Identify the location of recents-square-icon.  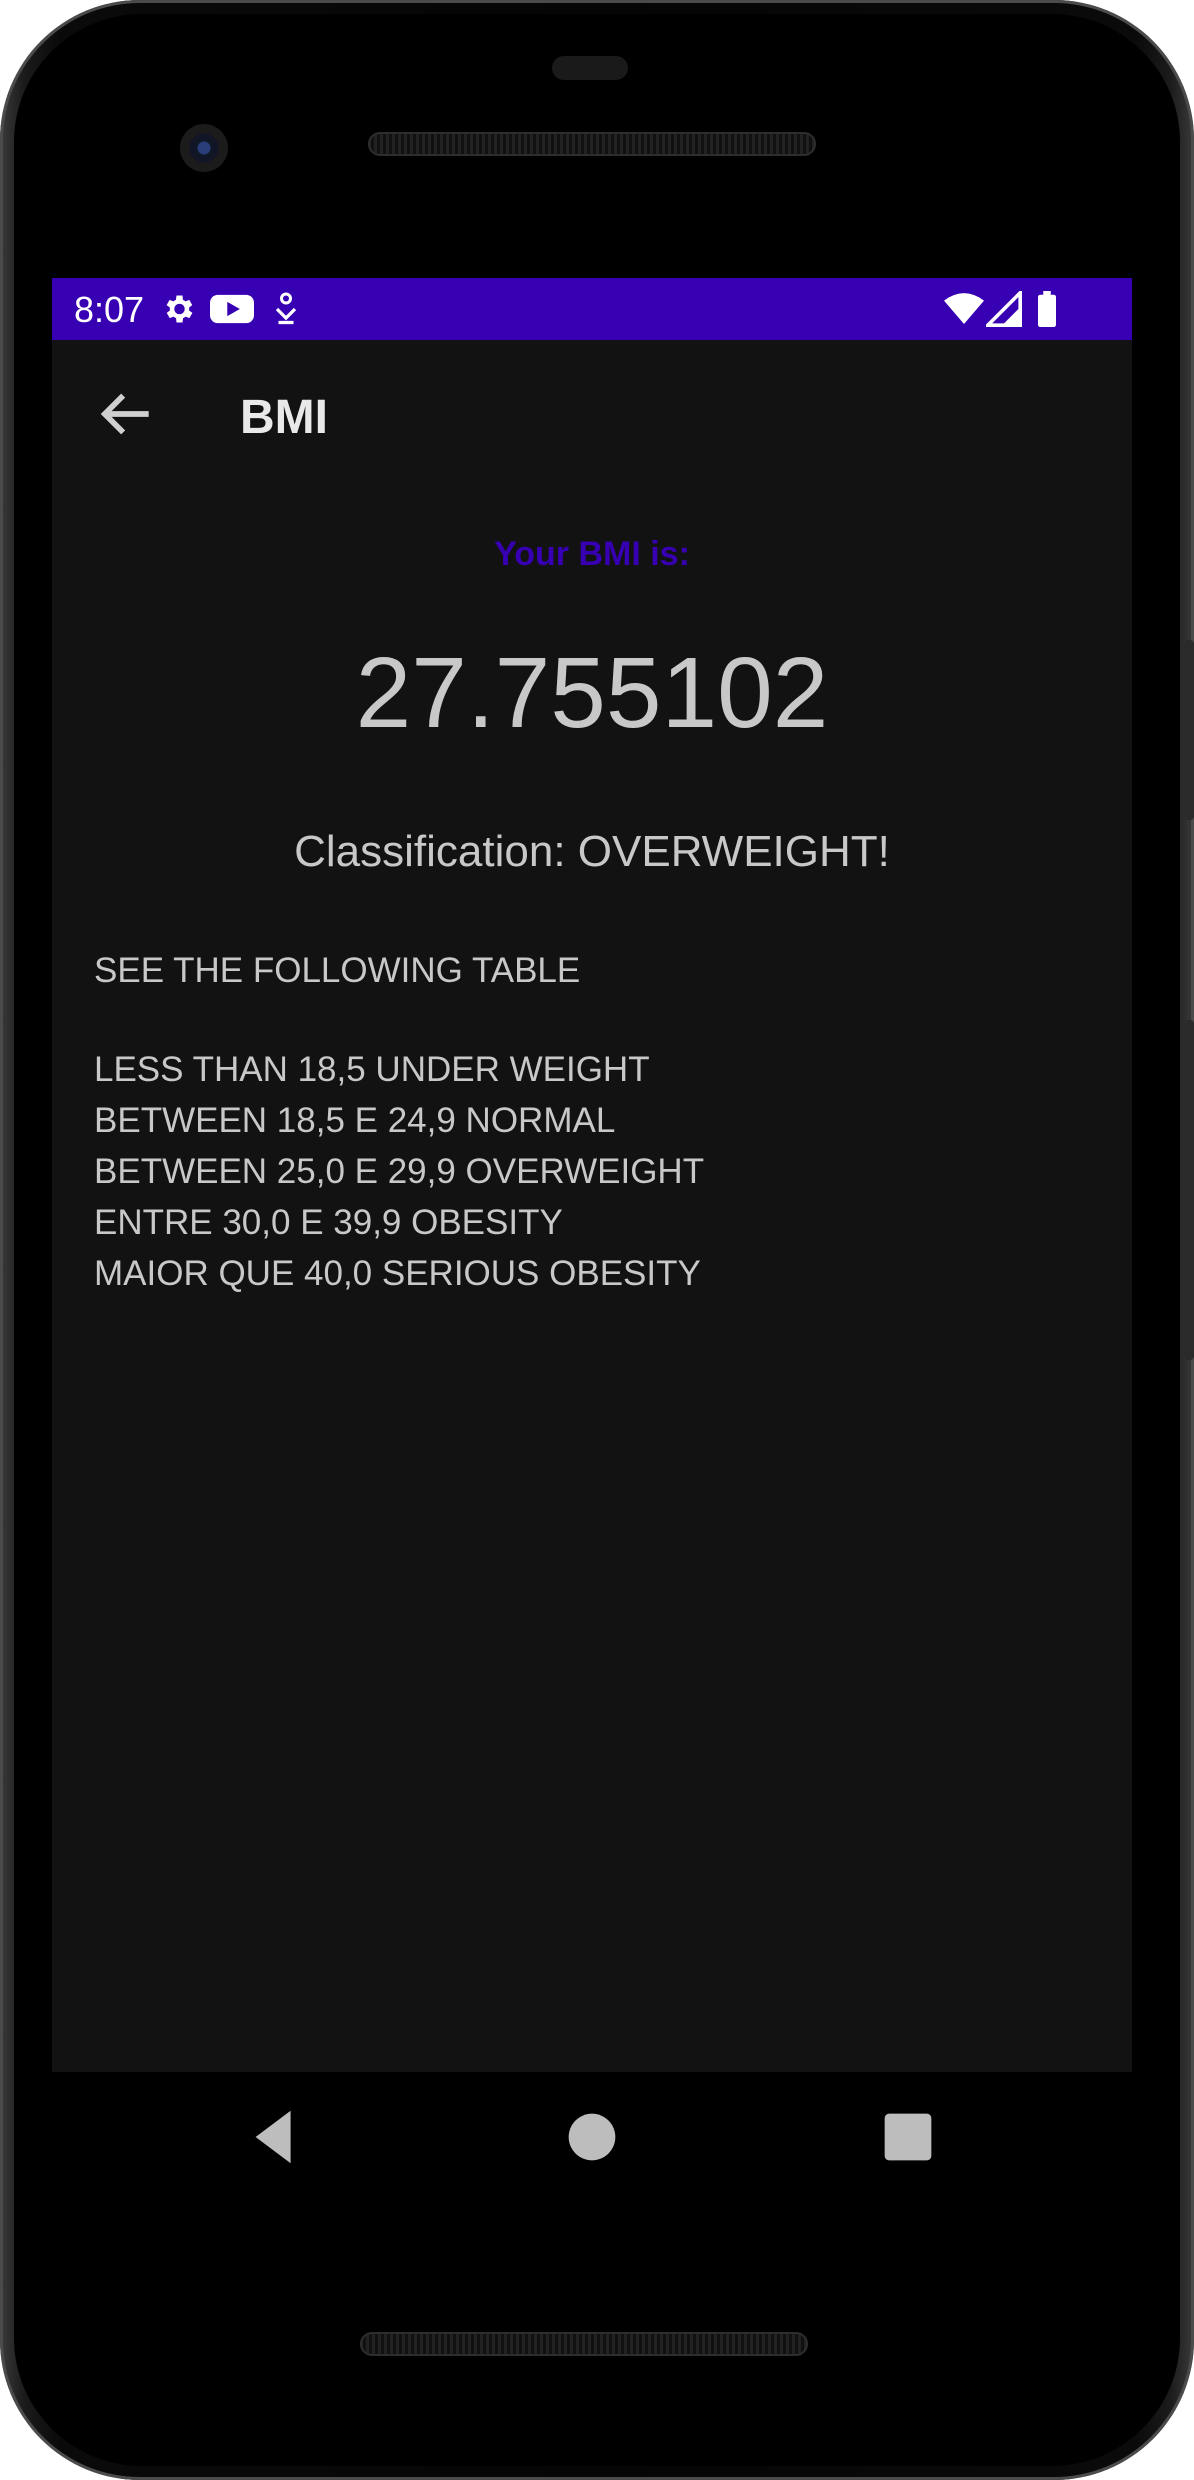
(908, 2137).